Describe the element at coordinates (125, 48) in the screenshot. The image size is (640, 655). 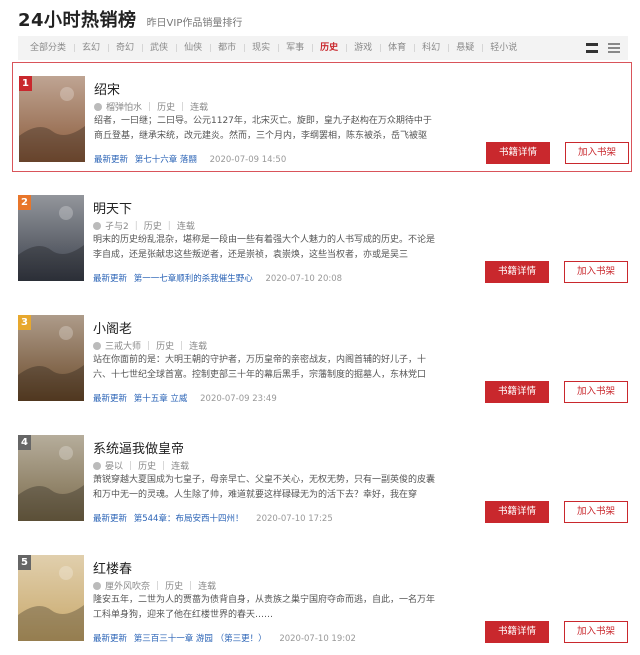
I see `category-tab: 奇幻` at that location.